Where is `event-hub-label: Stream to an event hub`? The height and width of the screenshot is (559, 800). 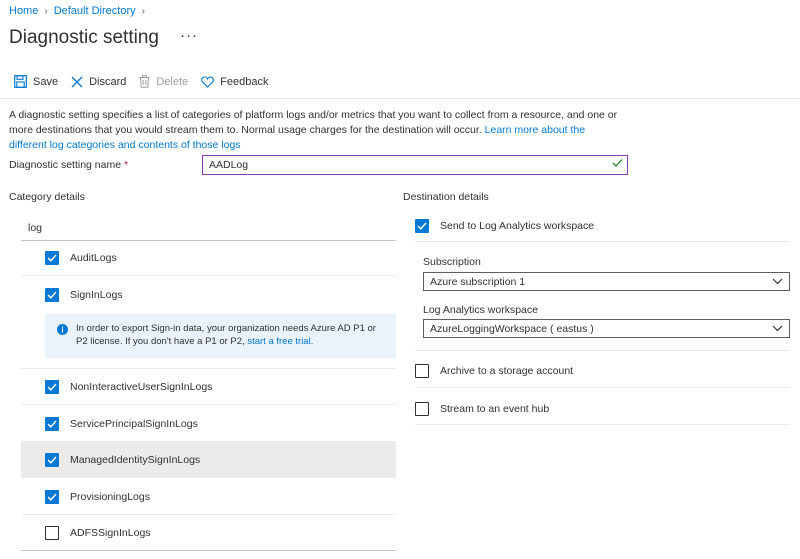 event-hub-label: Stream to an event hub is located at coordinates (495, 409).